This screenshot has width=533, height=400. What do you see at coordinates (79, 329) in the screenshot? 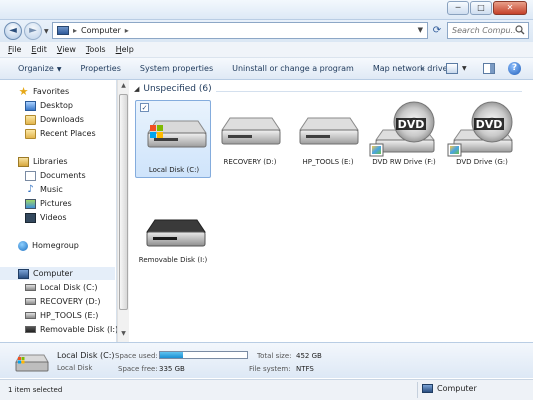
I see `nav-drive-label: Removable Disk (I:)` at bounding box center [79, 329].